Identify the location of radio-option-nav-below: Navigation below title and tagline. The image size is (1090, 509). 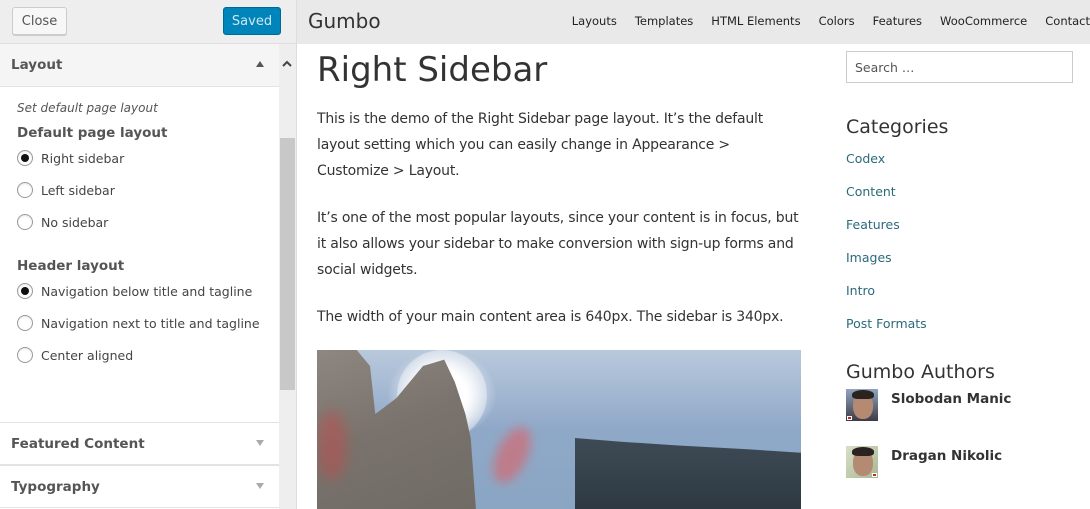
(139, 291).